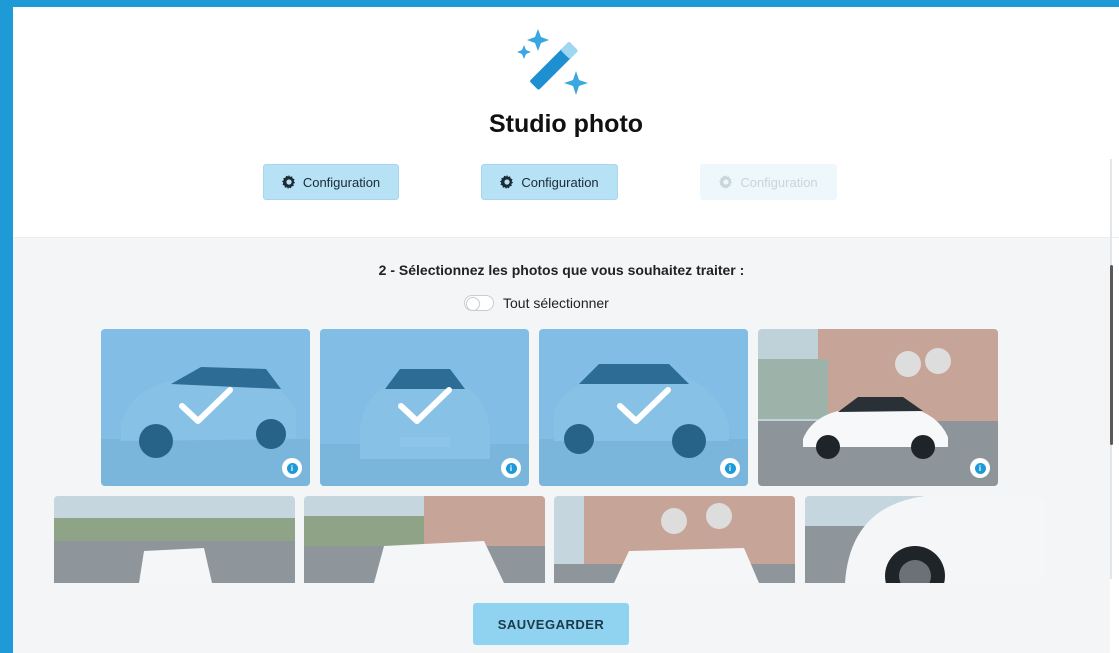 This screenshot has height=653, width=1119. Describe the element at coordinates (551, 624) in the screenshot. I see `save-button: SAUVEGARDER` at that location.